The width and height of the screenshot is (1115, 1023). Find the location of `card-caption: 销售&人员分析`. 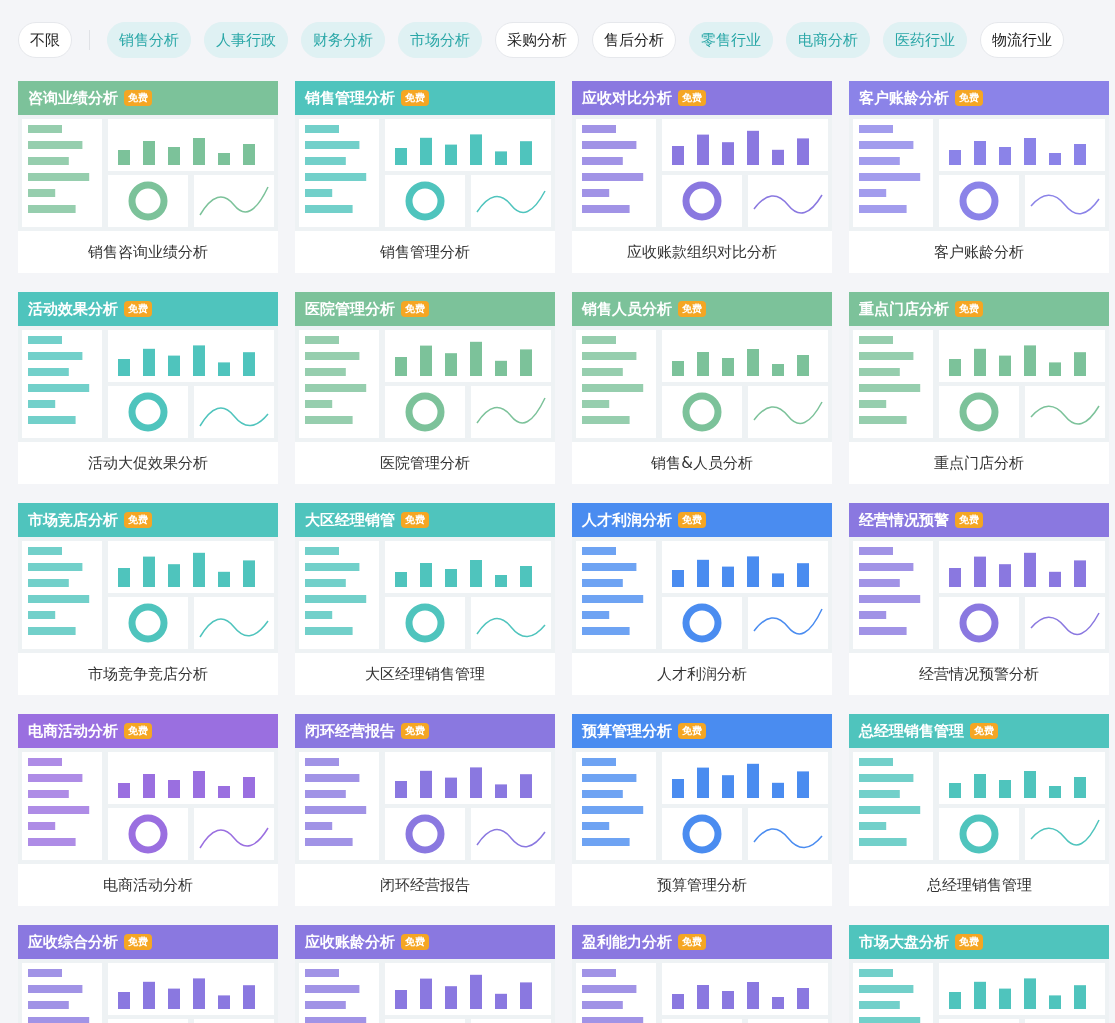

card-caption: 销售&人员分析 is located at coordinates (702, 463).